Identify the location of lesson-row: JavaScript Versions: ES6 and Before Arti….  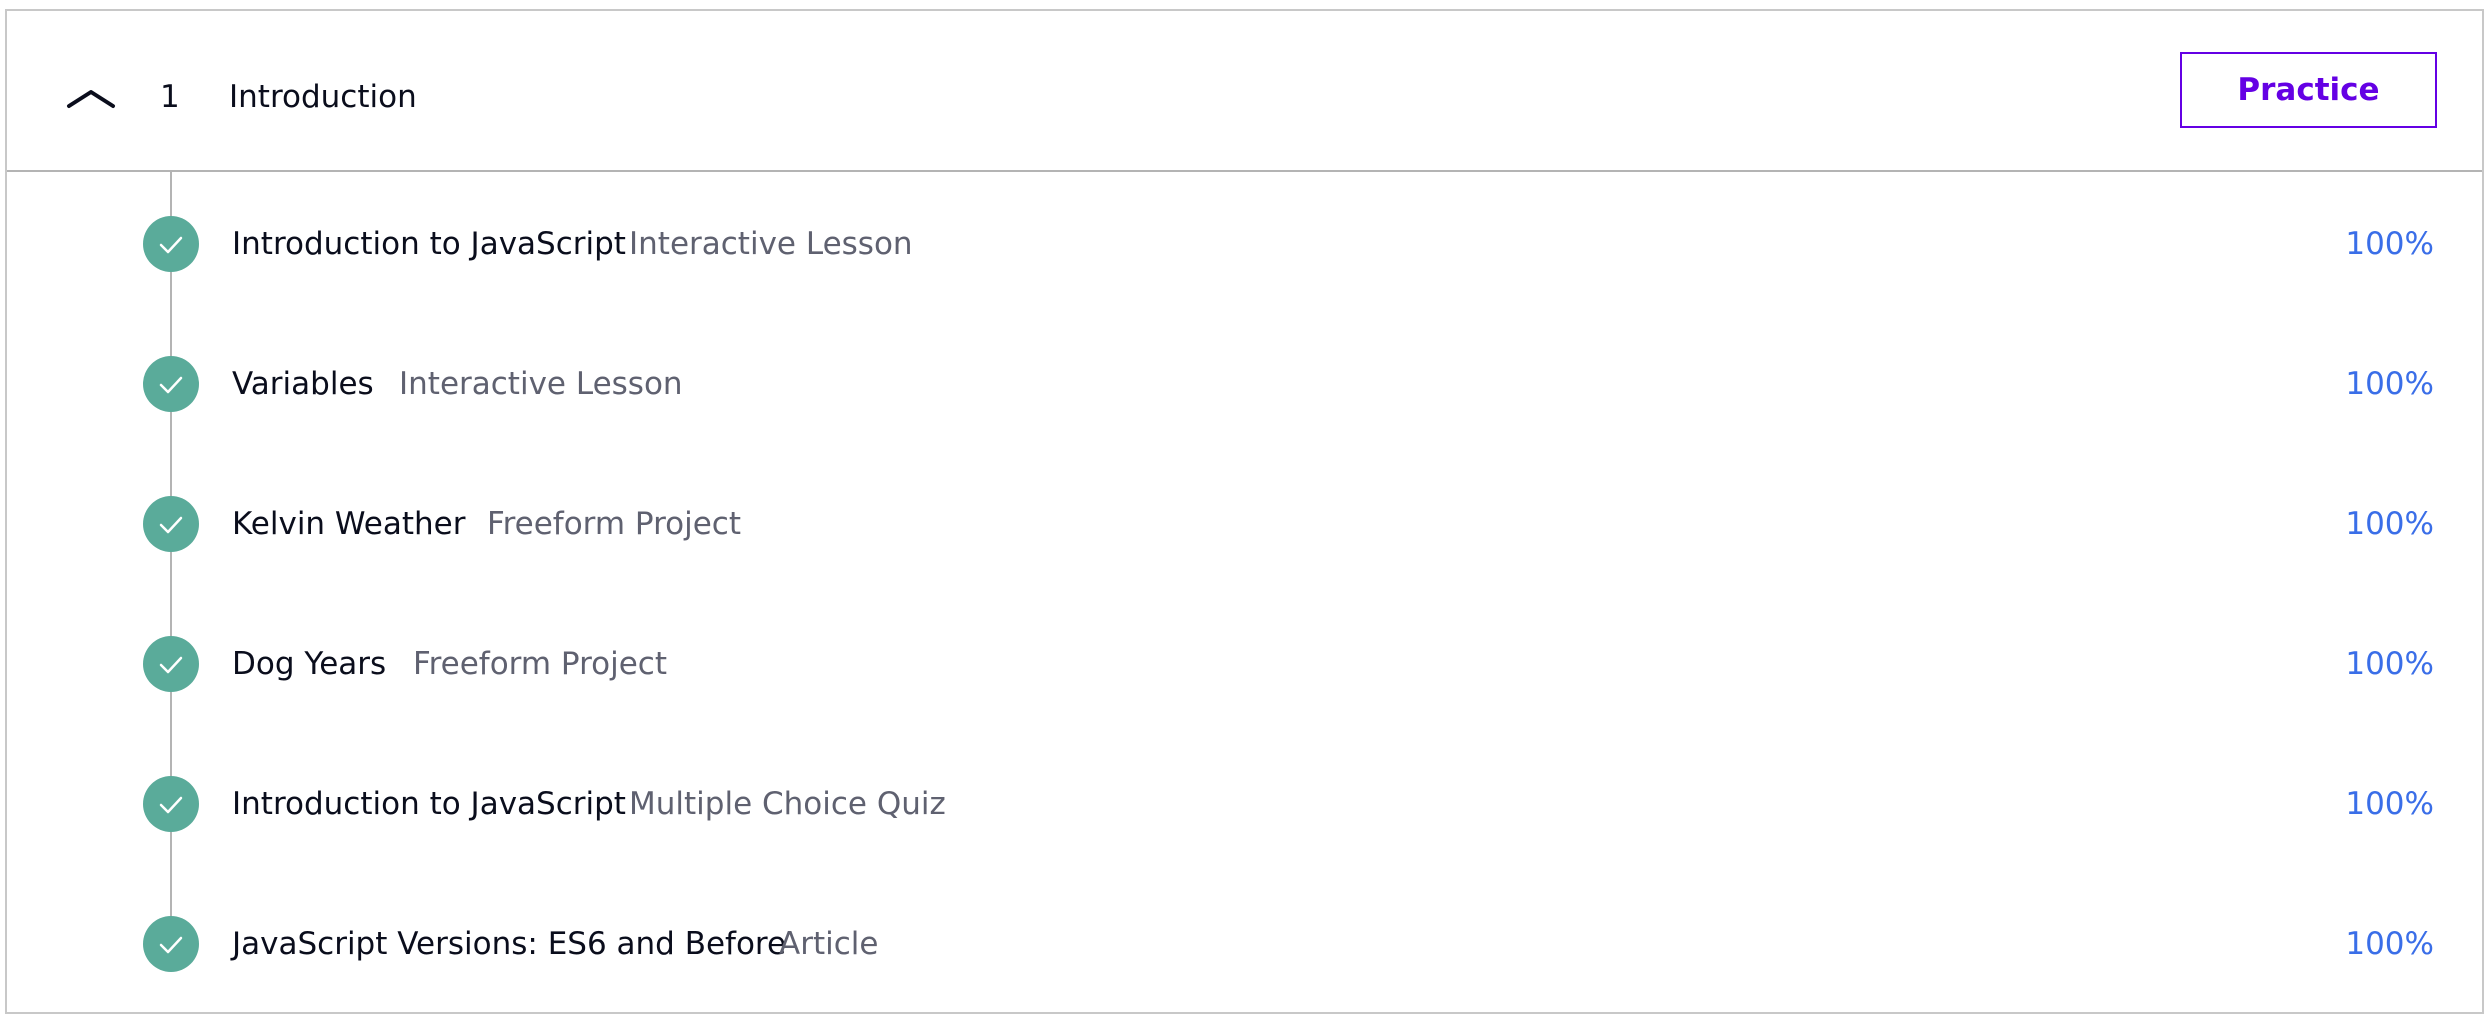
(1244, 942).